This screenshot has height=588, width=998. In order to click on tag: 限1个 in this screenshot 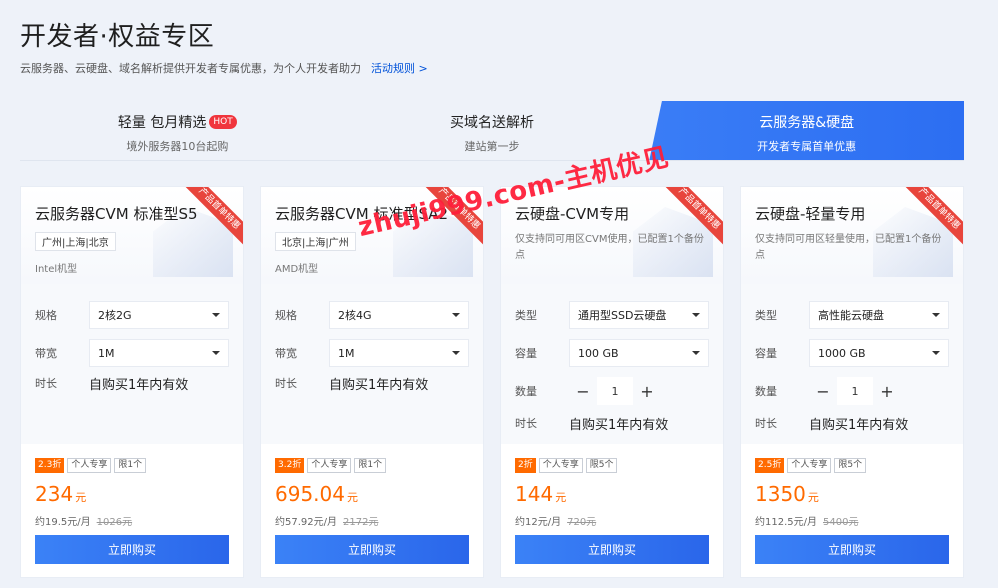, I will do `click(370, 465)`.